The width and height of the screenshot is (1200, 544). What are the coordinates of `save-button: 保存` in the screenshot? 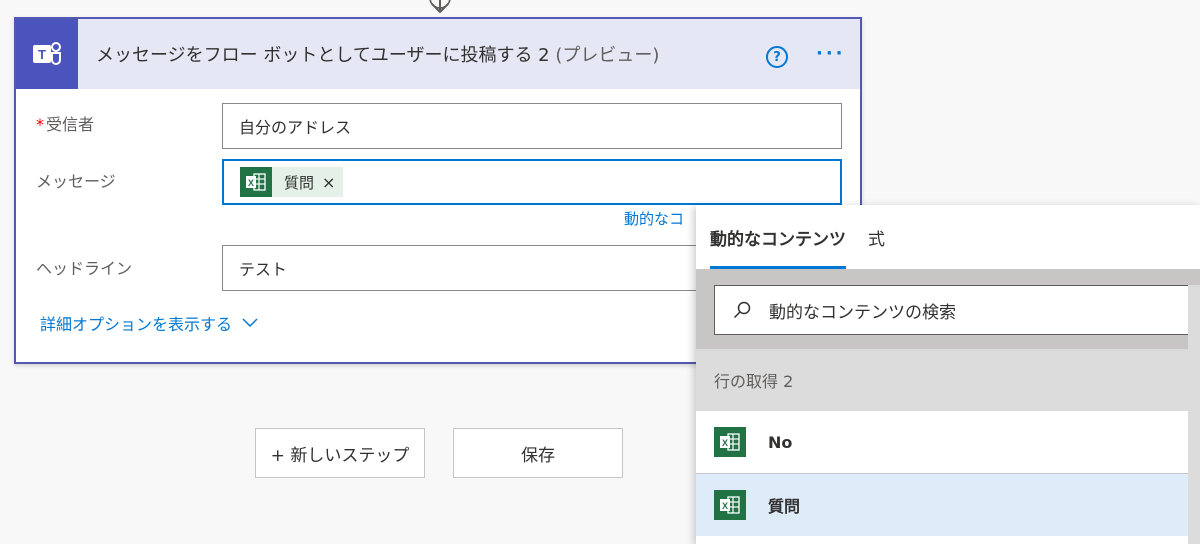 It's located at (538, 453).